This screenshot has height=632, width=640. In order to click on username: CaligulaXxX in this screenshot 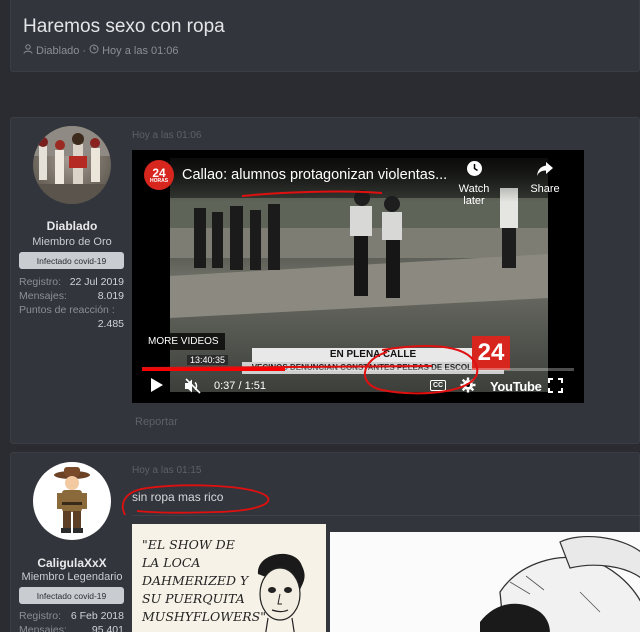, I will do `click(72, 563)`.